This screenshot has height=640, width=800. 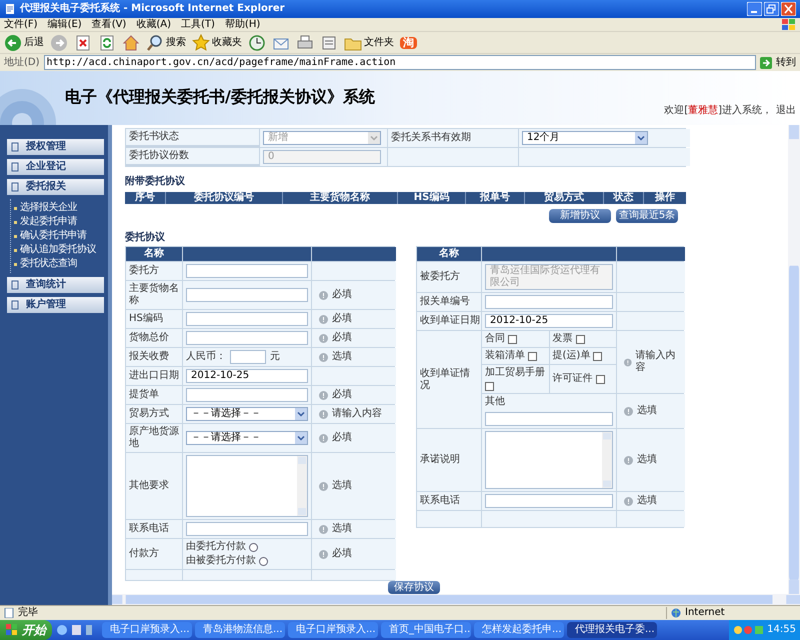 What do you see at coordinates (257, 43) in the screenshot?
I see `clock-icon` at bounding box center [257, 43].